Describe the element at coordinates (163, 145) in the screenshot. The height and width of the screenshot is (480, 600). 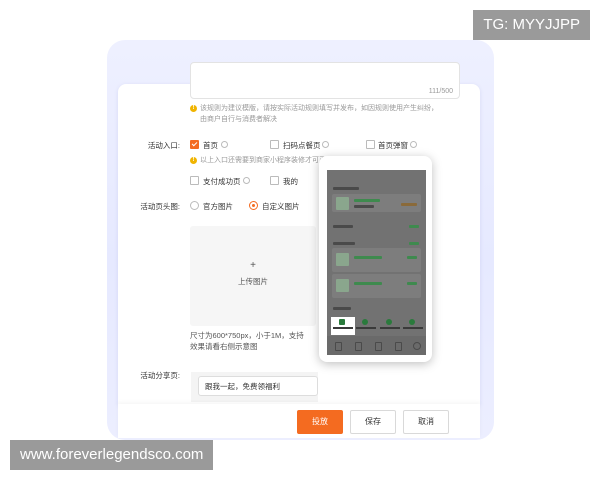
I see `entry-label: 活动入口:` at that location.